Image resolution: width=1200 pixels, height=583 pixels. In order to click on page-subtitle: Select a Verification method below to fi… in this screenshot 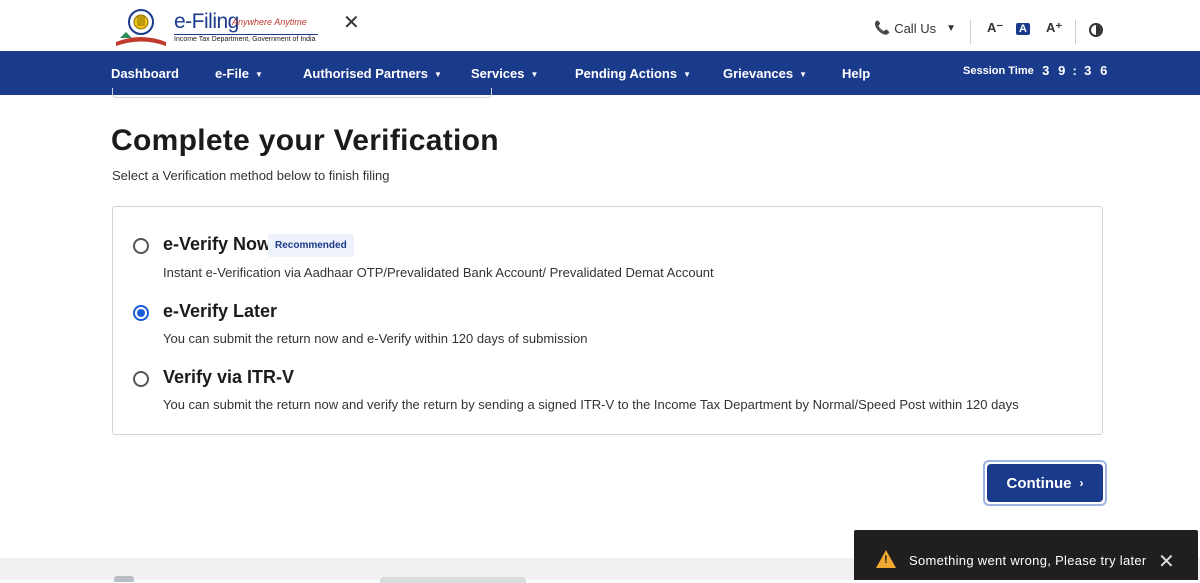, I will do `click(251, 175)`.